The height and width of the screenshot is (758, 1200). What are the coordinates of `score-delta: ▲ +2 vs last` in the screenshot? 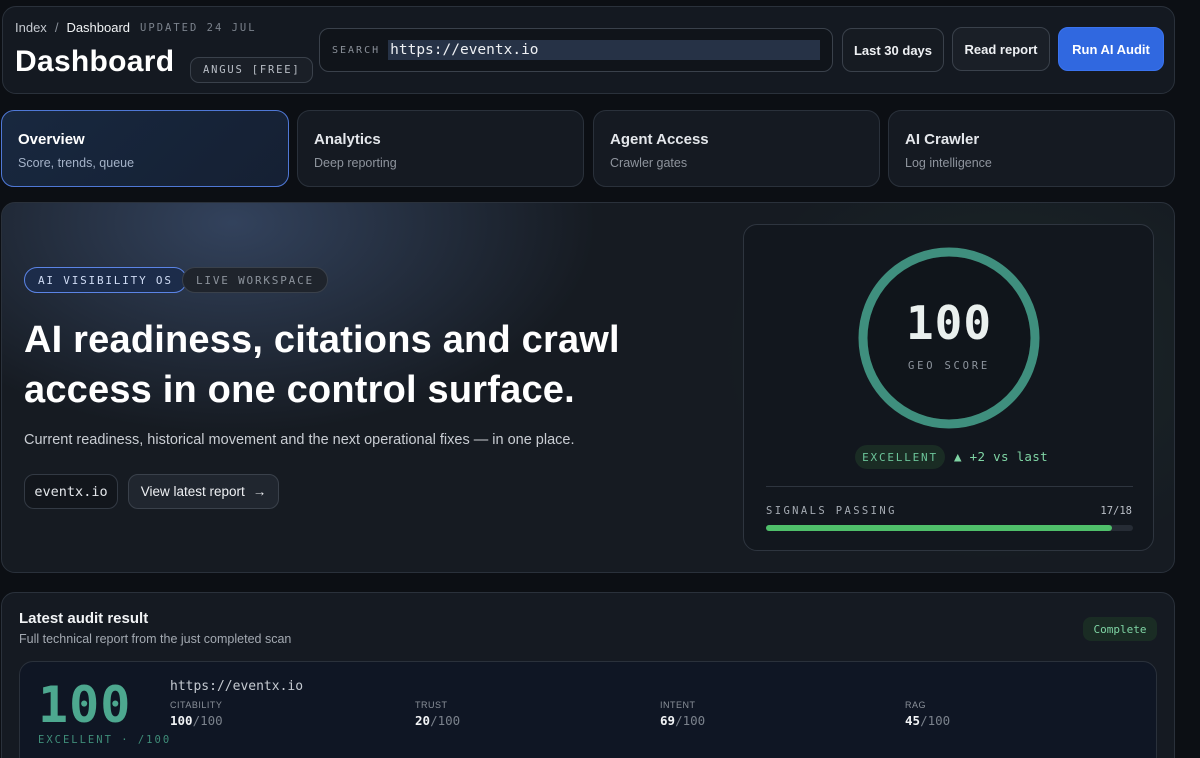 It's located at (1001, 456).